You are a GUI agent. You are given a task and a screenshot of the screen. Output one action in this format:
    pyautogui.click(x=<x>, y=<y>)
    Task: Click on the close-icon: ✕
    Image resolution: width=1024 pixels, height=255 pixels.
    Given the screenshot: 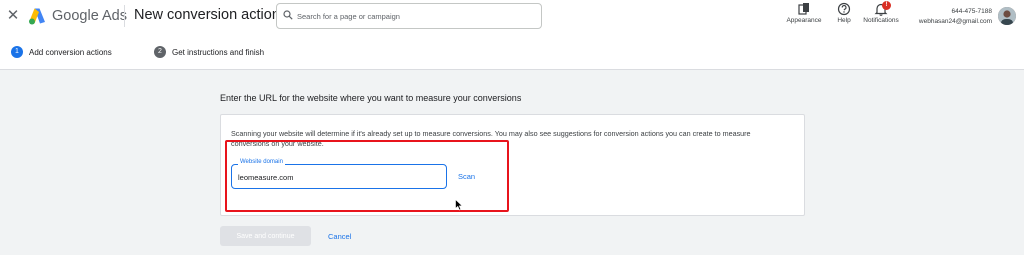 What is the action you would take?
    pyautogui.click(x=13, y=16)
    